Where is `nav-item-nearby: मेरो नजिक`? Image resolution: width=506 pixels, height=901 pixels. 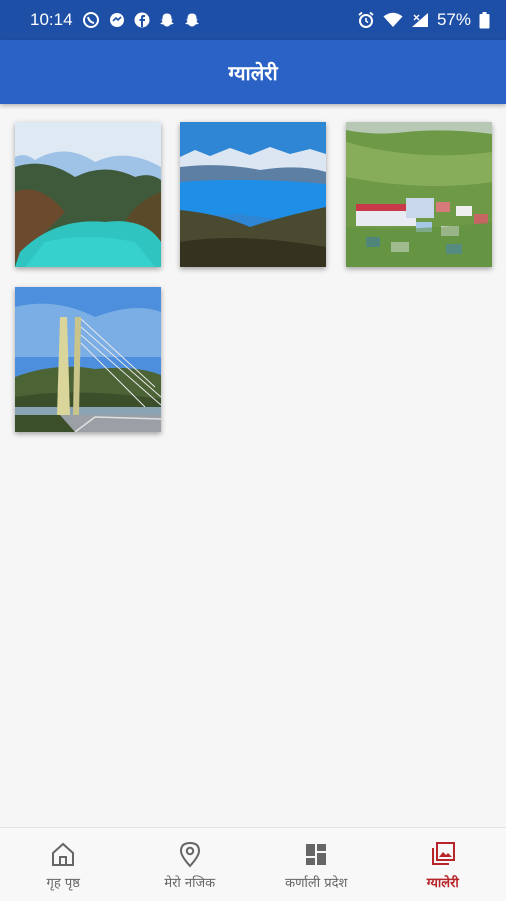 nav-item-nearby: मेरो नजिक is located at coordinates (190, 864).